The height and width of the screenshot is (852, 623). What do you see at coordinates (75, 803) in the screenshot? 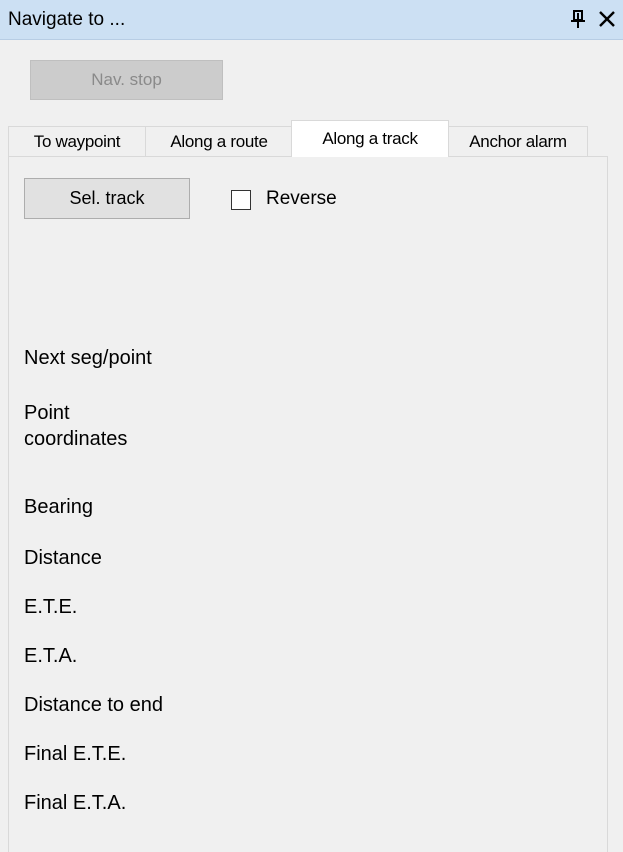
I see `final-eta-label: Final E.T.A.` at bounding box center [75, 803].